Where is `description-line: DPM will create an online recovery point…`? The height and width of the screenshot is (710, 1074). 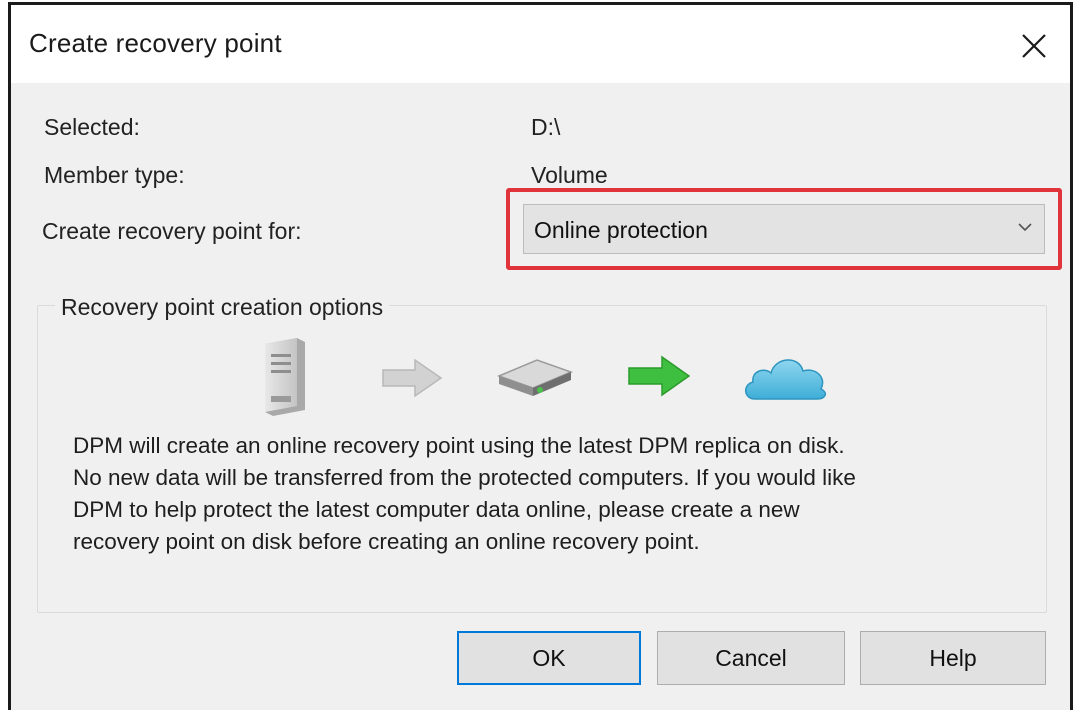 description-line: DPM will create an online recovery point… is located at coordinates (459, 445).